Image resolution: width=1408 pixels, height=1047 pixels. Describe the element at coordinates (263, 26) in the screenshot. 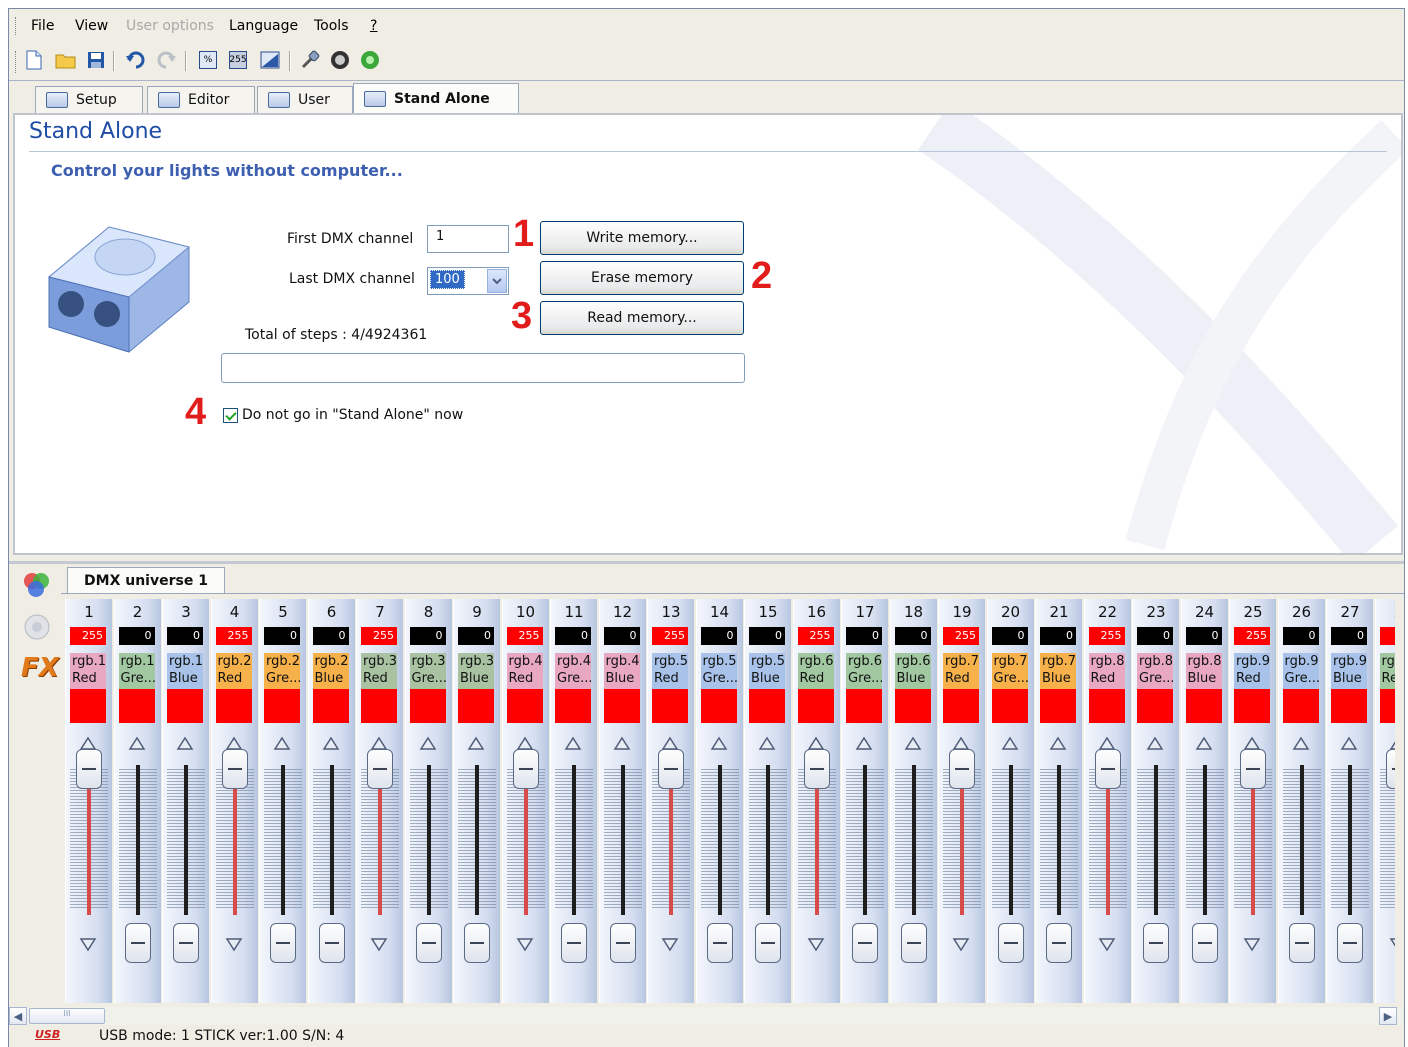

I see `menu-language: Language` at that location.